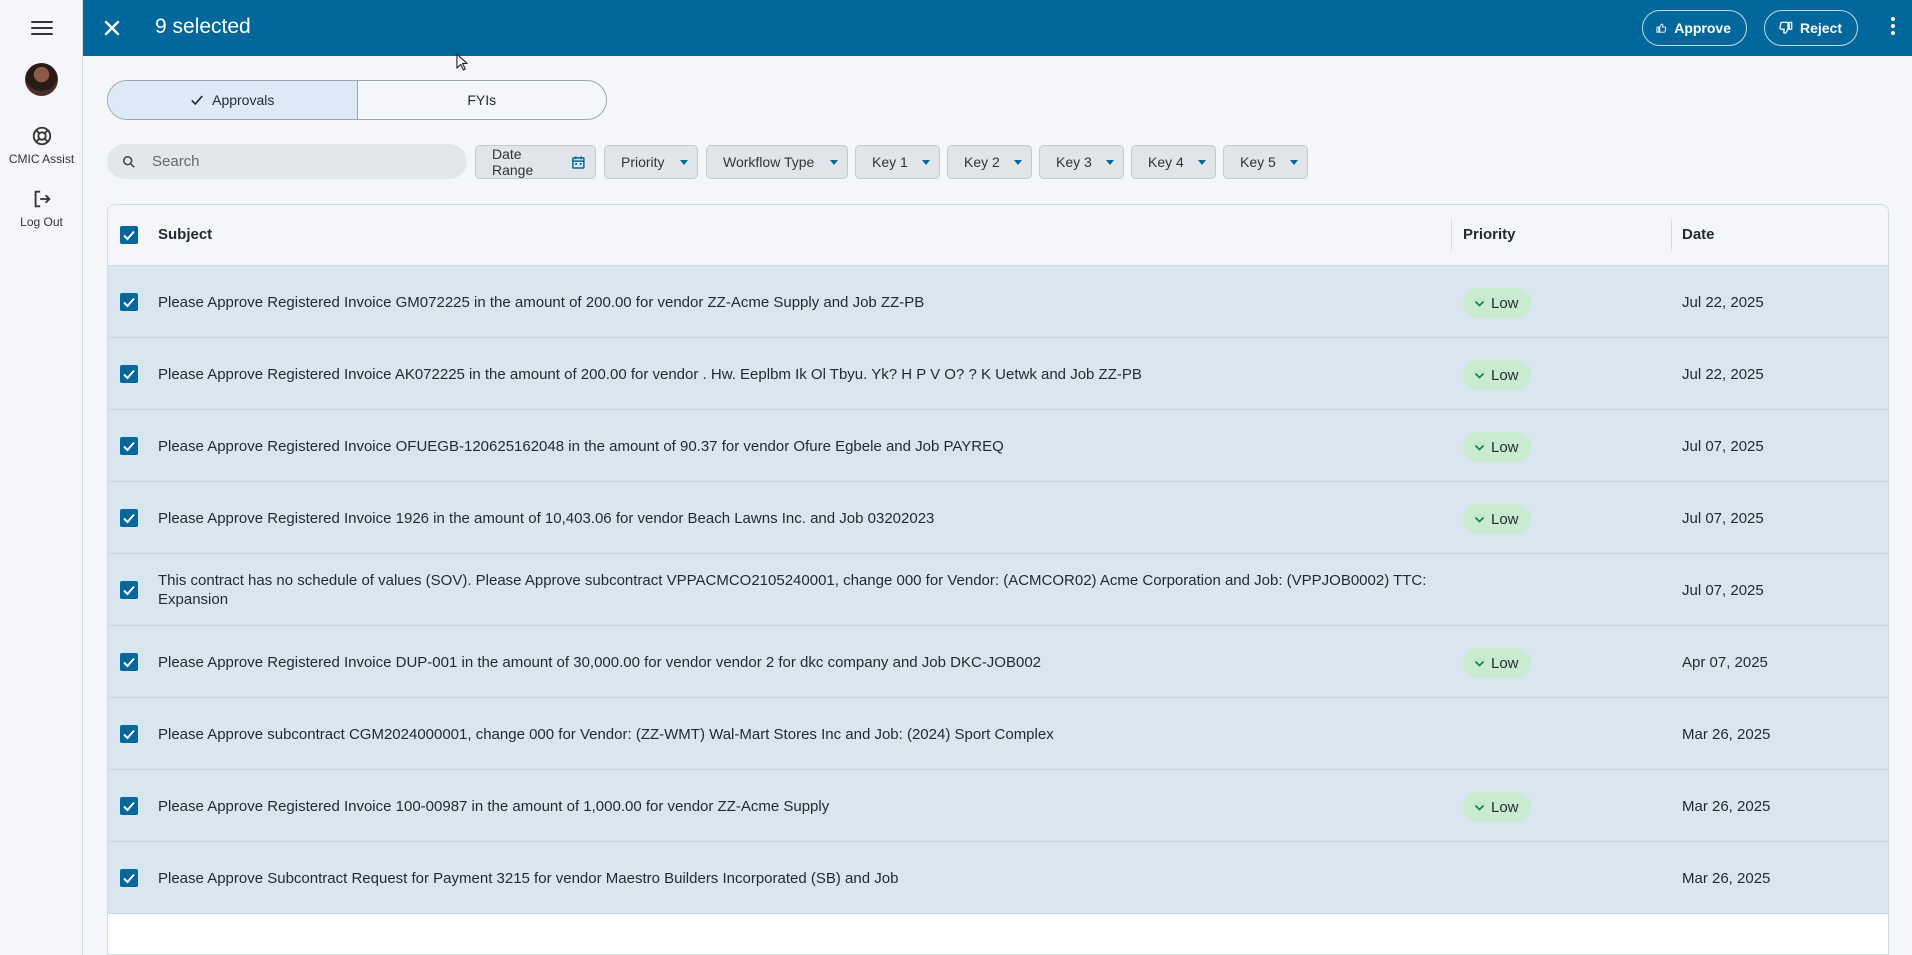 This screenshot has width=1912, height=955. I want to click on row-date: Apr 07, 2025, so click(1725, 662).